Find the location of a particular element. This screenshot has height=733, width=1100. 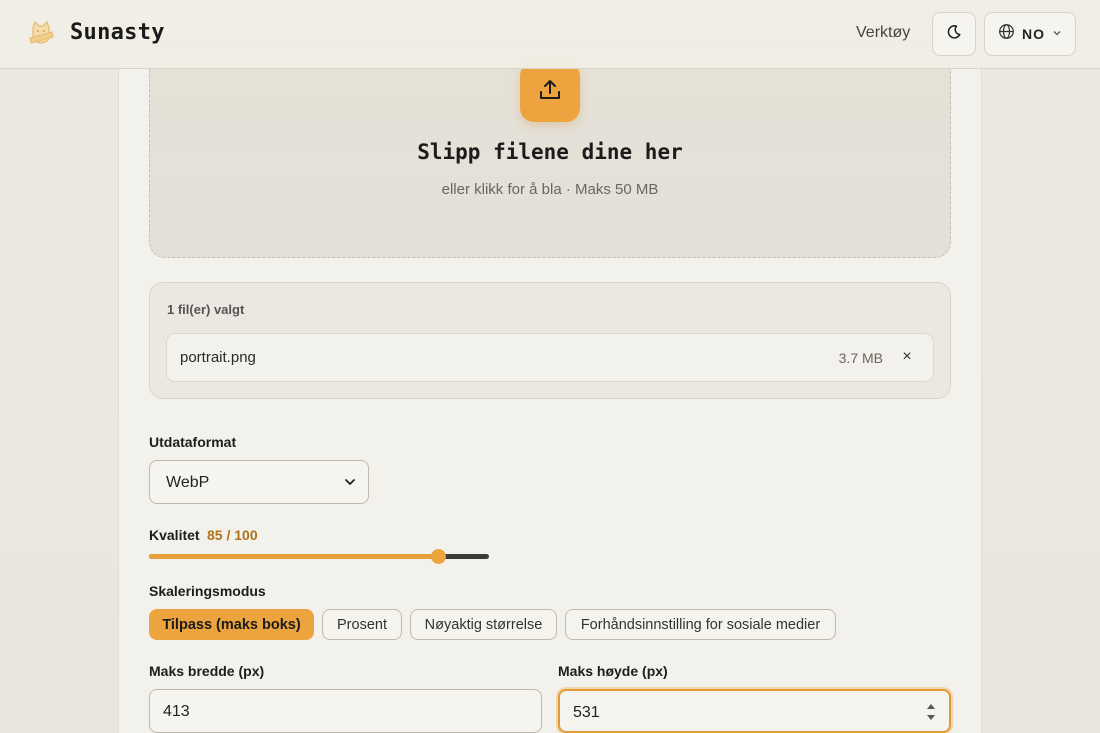

quality-slider is located at coordinates (319, 556).